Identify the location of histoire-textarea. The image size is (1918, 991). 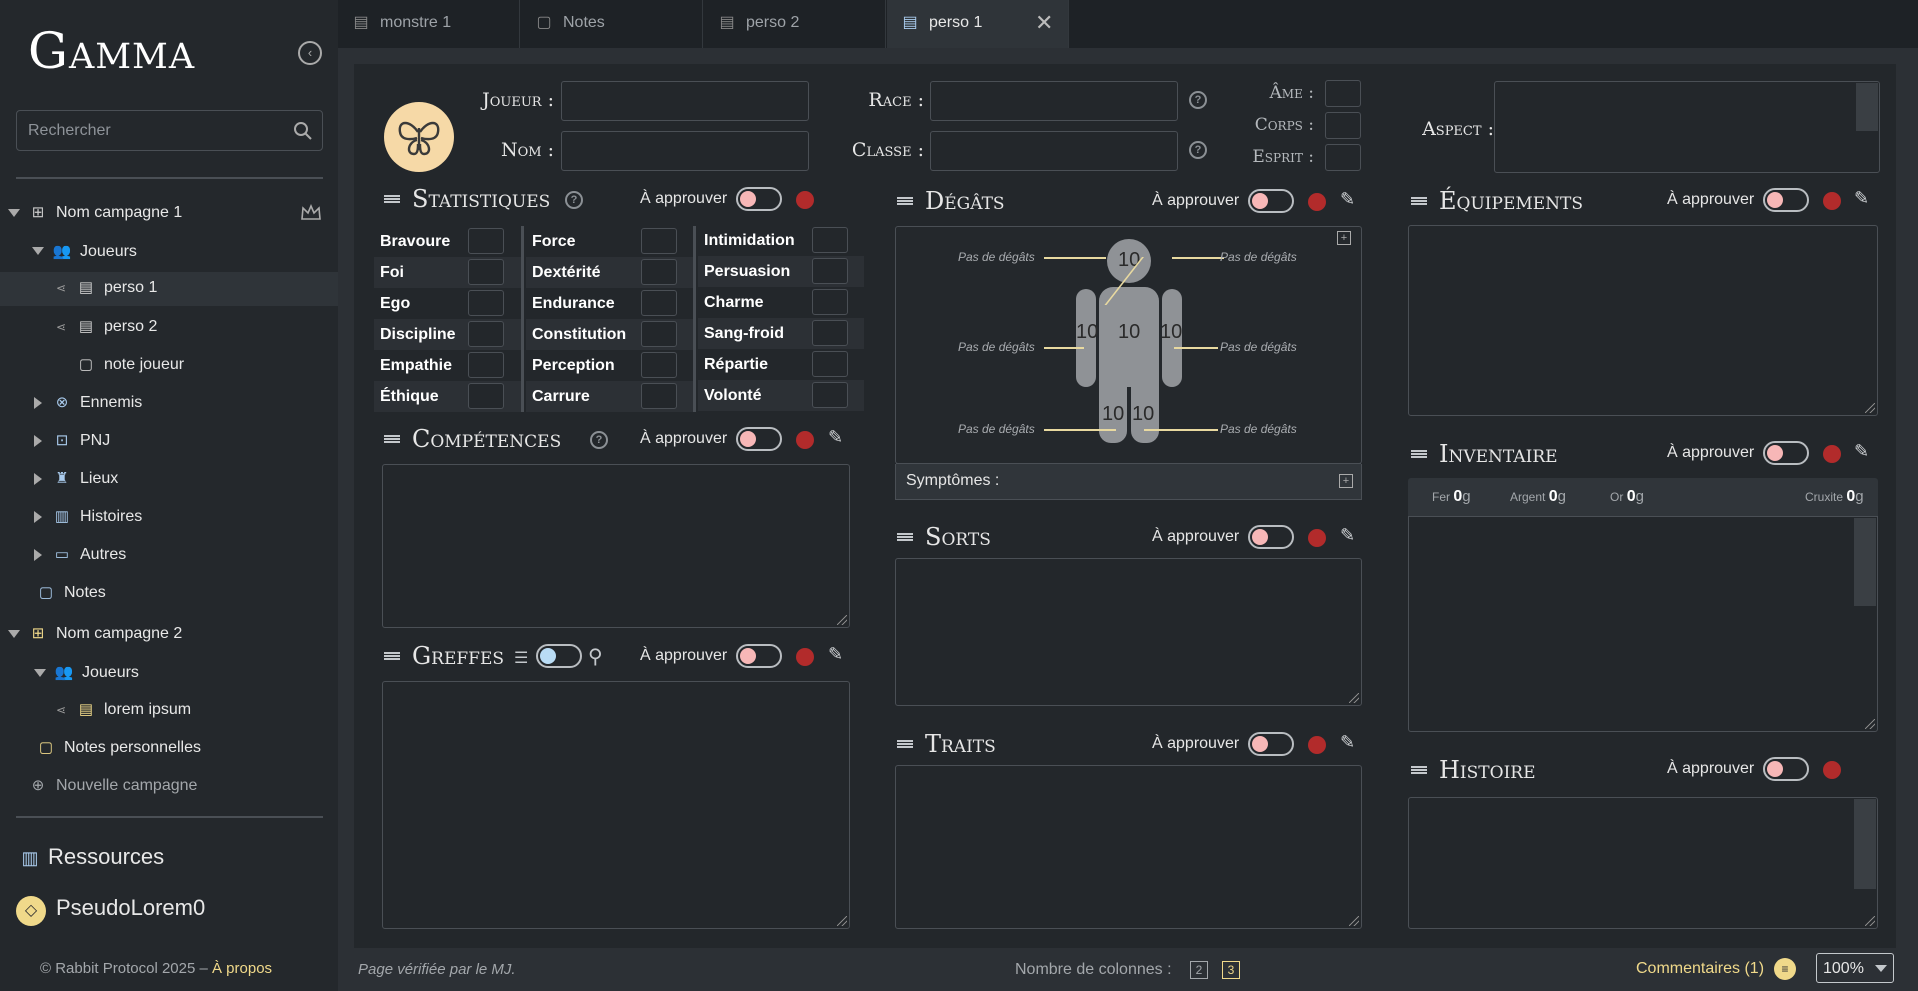
(1643, 863).